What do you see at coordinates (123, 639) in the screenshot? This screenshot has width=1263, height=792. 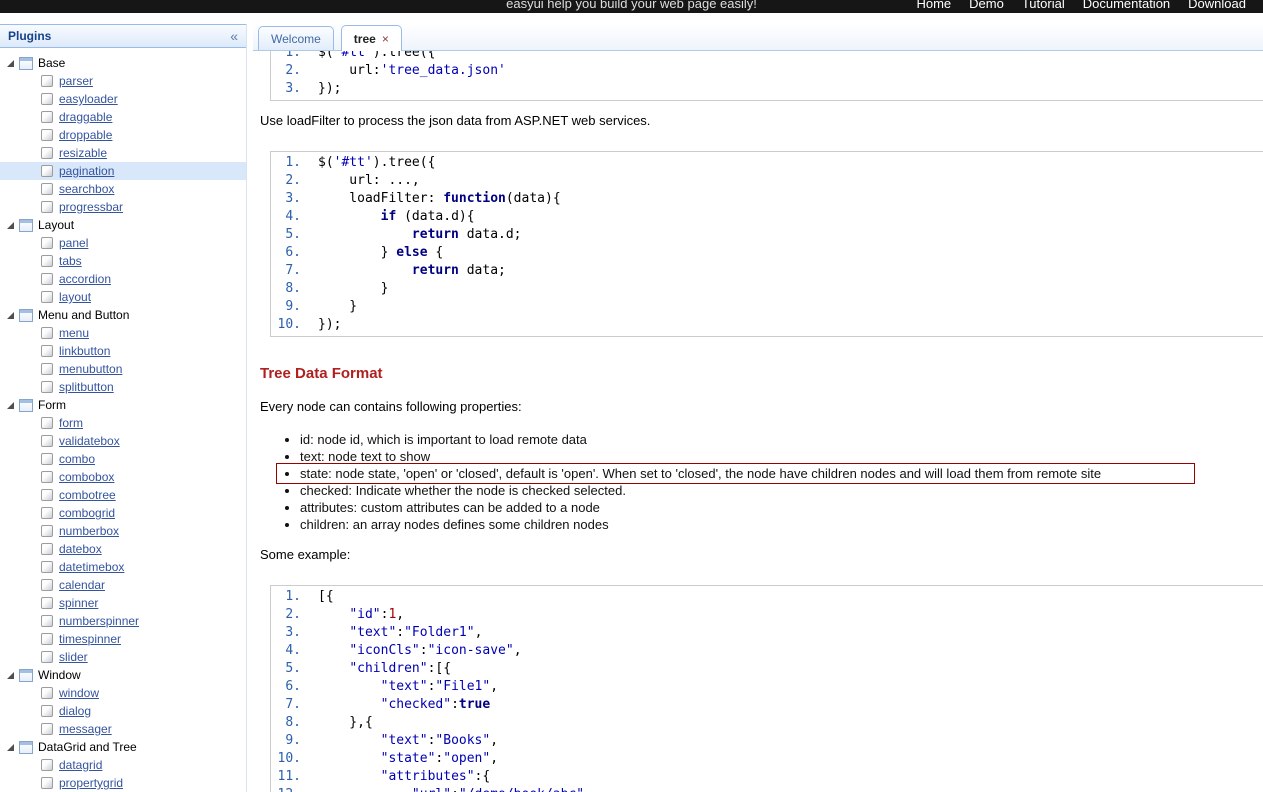 I see `tree-item-timespinner: timespinner` at bounding box center [123, 639].